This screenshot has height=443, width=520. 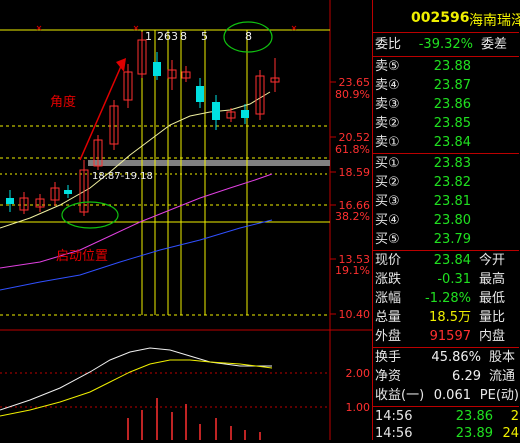 I want to click on axis-label-7: 38.2%, so click(x=352, y=216).